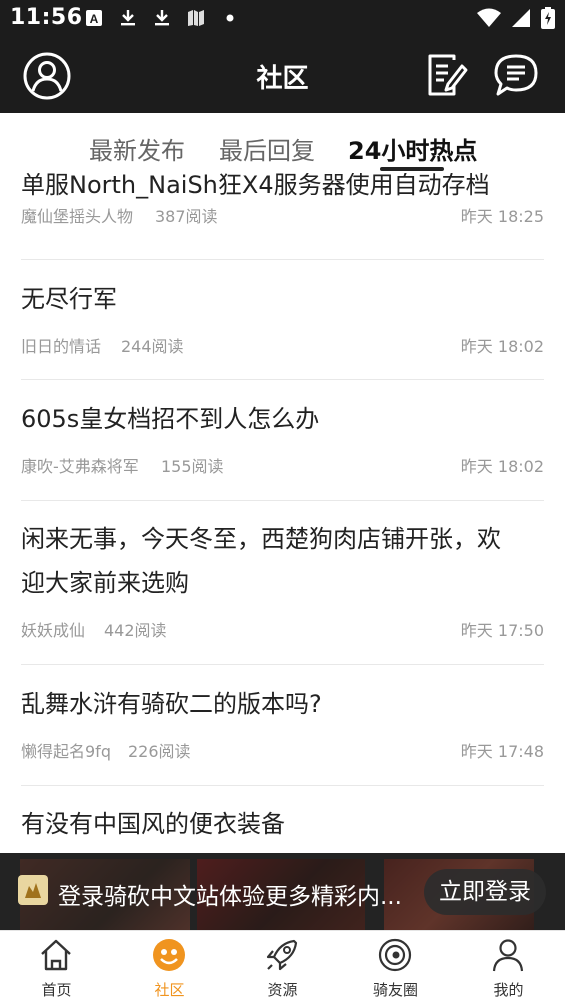  I want to click on post-item: 乱舞水浒有骑砍二的版本吗? 懒得起名9fq 226阅读 昨天 17:48, so click(282, 722).